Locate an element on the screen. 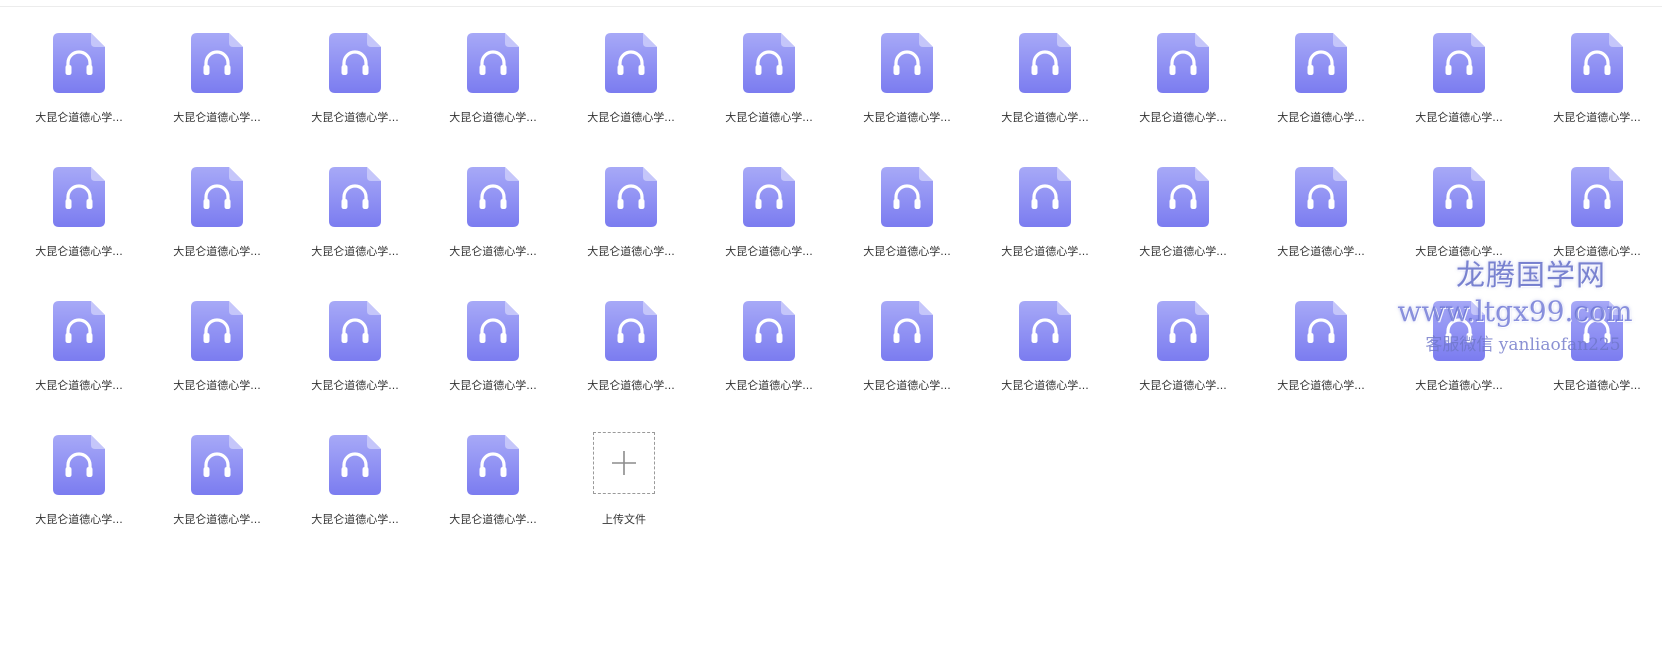 Image resolution: width=1662 pixels, height=645 pixels. upload-dropzone is located at coordinates (624, 463).